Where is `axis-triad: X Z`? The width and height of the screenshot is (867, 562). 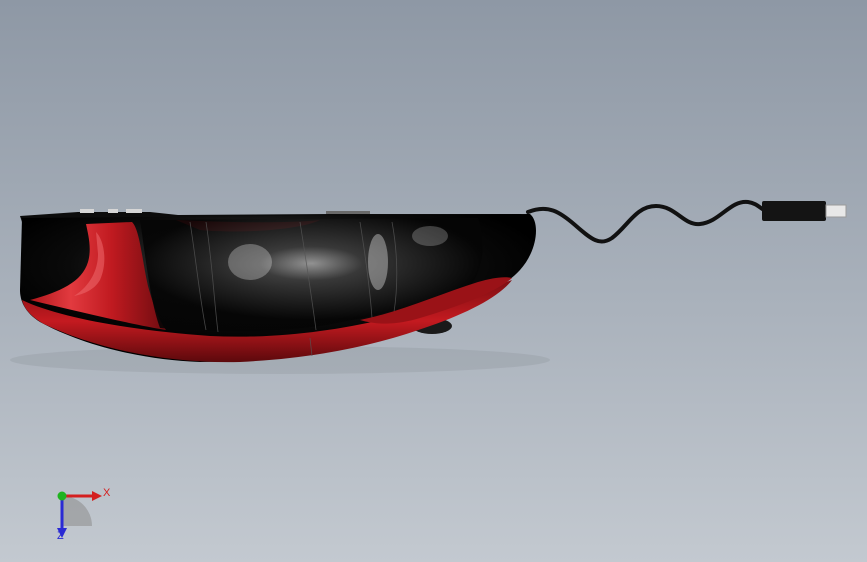
axis-triad: X Z is located at coordinates (85, 515).